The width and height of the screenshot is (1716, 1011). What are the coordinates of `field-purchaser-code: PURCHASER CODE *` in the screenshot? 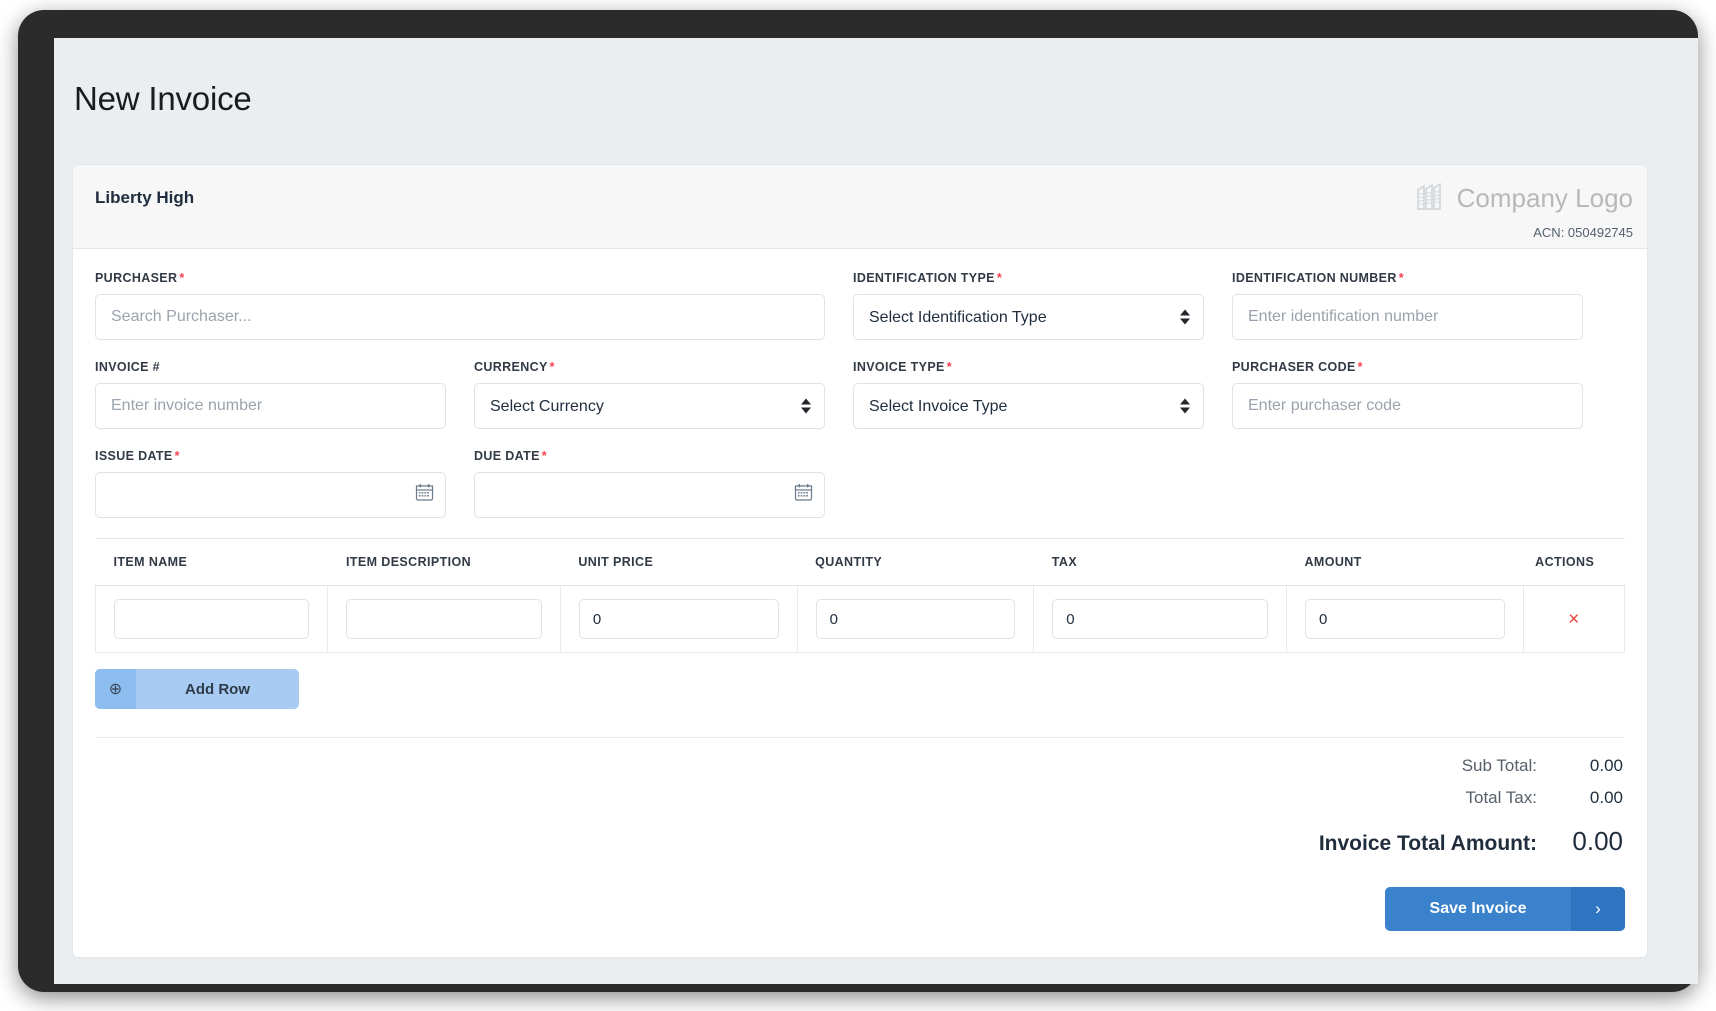 It's located at (1407, 394).